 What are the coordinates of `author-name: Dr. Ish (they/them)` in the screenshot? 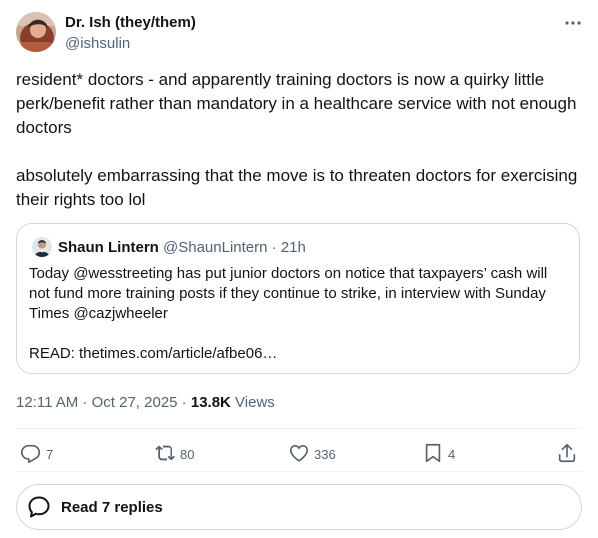 It's located at (130, 23).